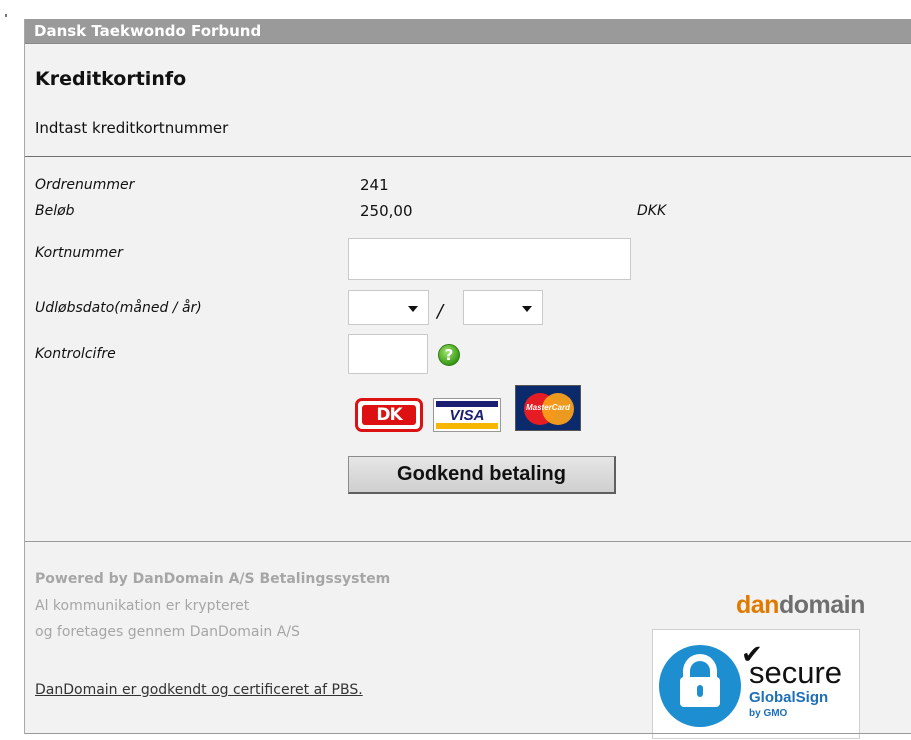 The image size is (911, 740). Describe the element at coordinates (374, 185) in the screenshot. I see `order-number-value: 241` at that location.